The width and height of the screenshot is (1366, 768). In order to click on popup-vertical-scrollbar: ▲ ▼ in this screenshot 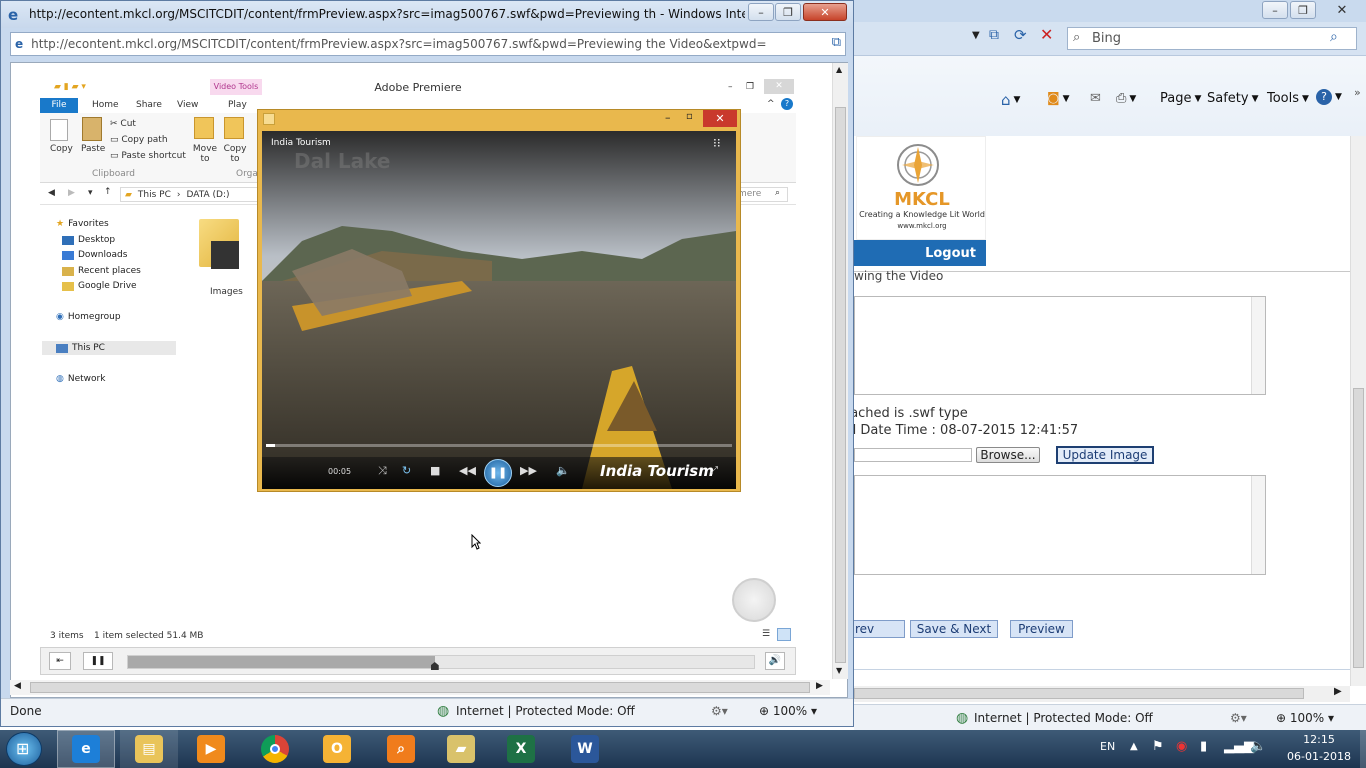, I will do `click(840, 371)`.